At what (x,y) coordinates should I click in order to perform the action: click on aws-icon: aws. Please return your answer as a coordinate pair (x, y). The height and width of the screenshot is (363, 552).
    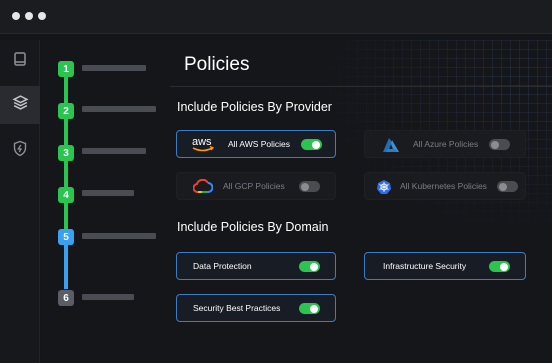
    Looking at the image, I should click on (203, 144).